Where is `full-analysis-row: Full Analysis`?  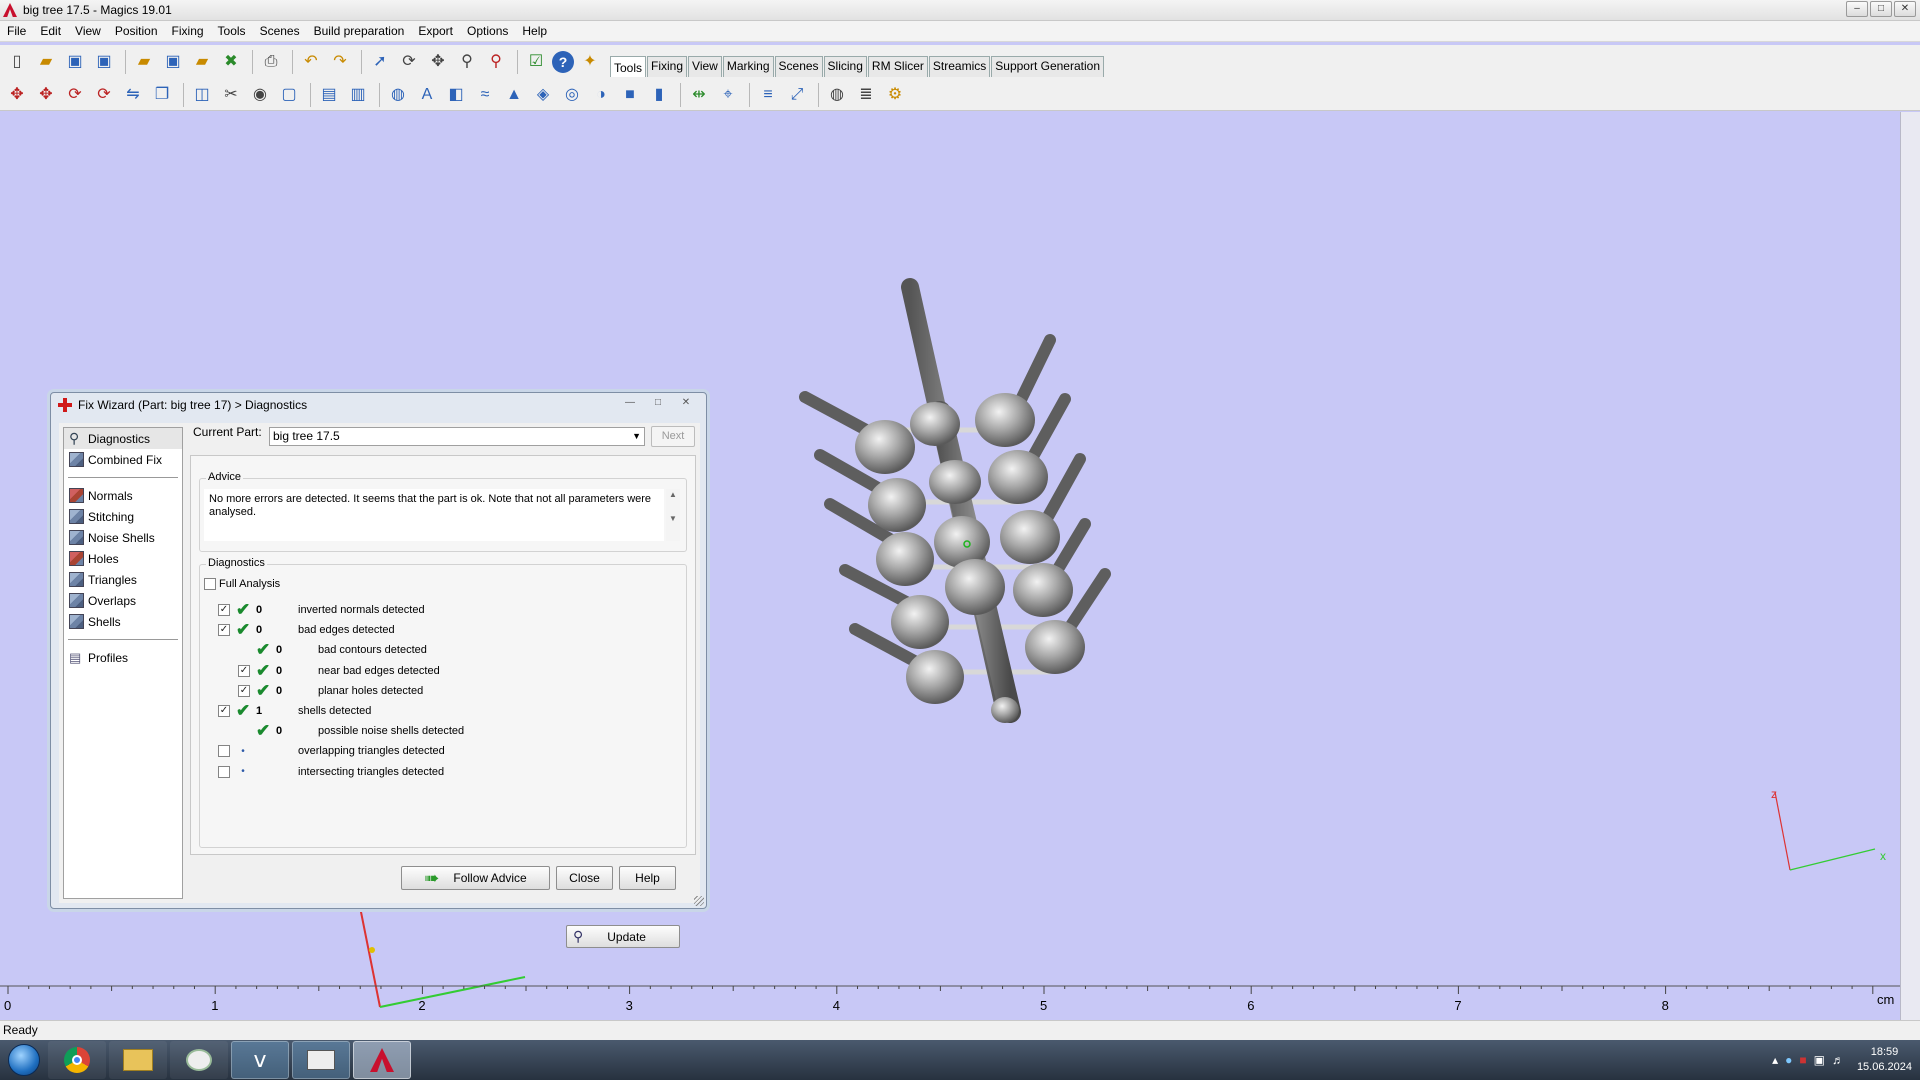 full-analysis-row: Full Analysis is located at coordinates (242, 584).